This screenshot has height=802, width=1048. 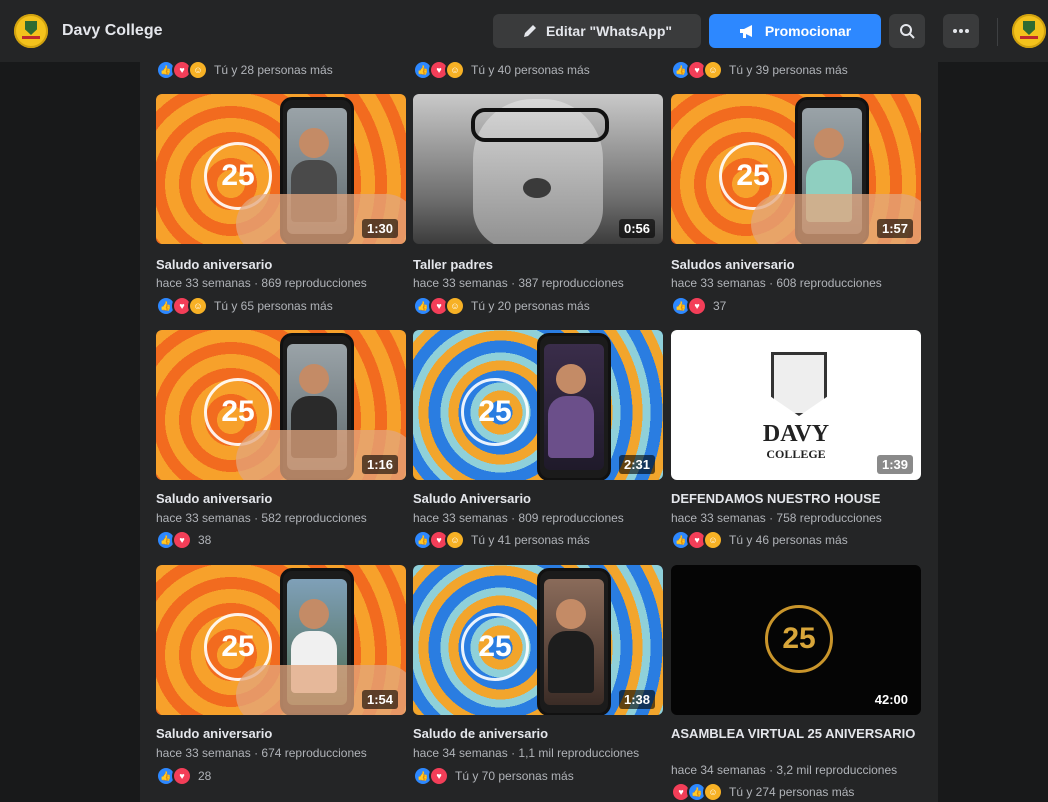 What do you see at coordinates (518, 283) in the screenshot?
I see `video-meta: hace 33 semanas · 387 reproducciones` at bounding box center [518, 283].